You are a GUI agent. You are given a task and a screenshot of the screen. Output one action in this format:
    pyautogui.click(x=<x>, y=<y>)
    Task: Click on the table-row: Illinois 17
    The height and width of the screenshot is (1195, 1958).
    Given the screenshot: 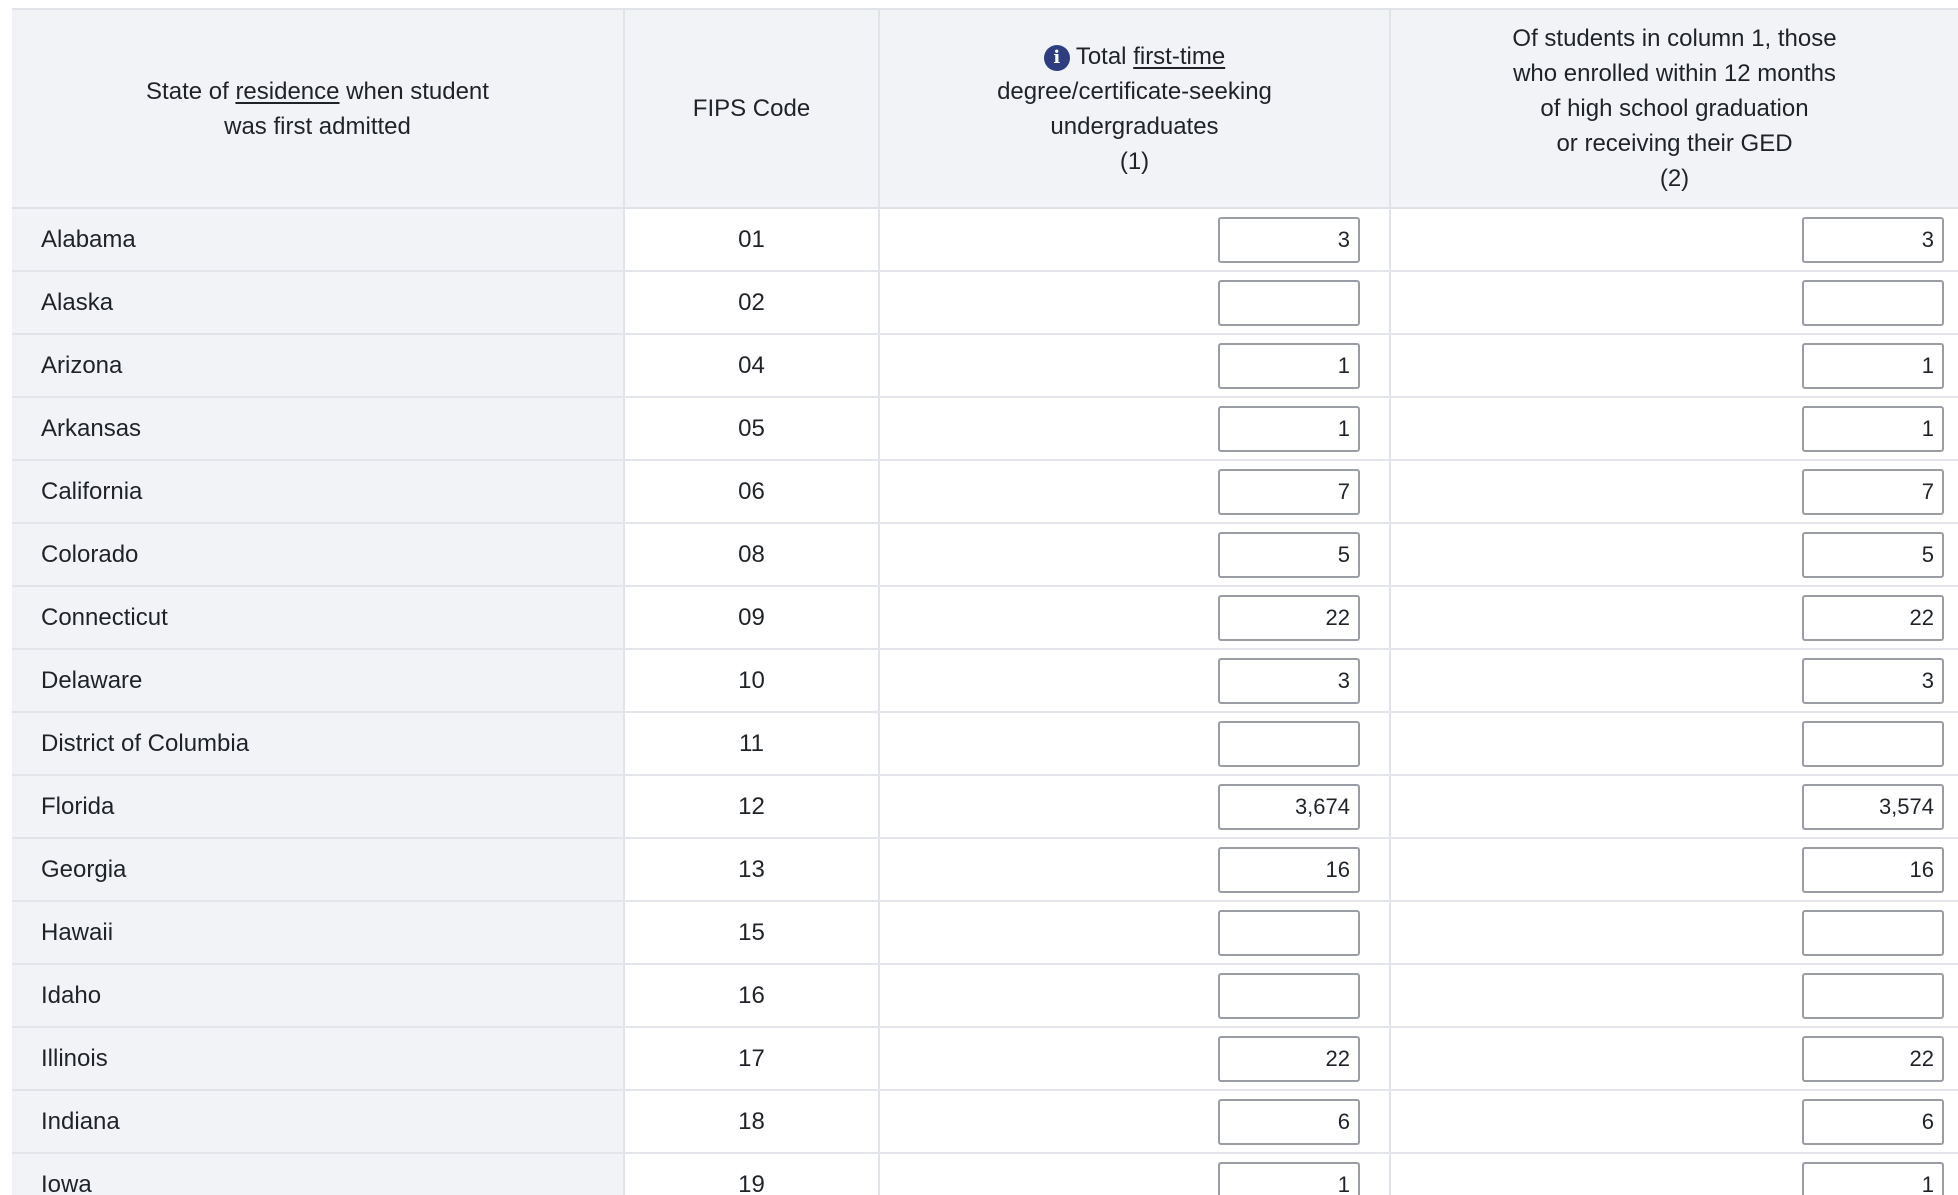 What is the action you would take?
    pyautogui.click(x=985, y=1059)
    